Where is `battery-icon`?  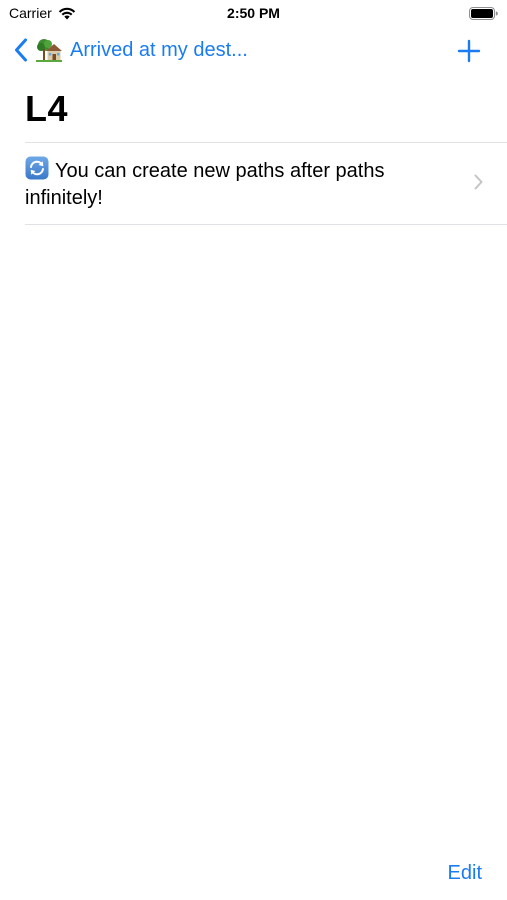
battery-icon is located at coordinates (483, 16).